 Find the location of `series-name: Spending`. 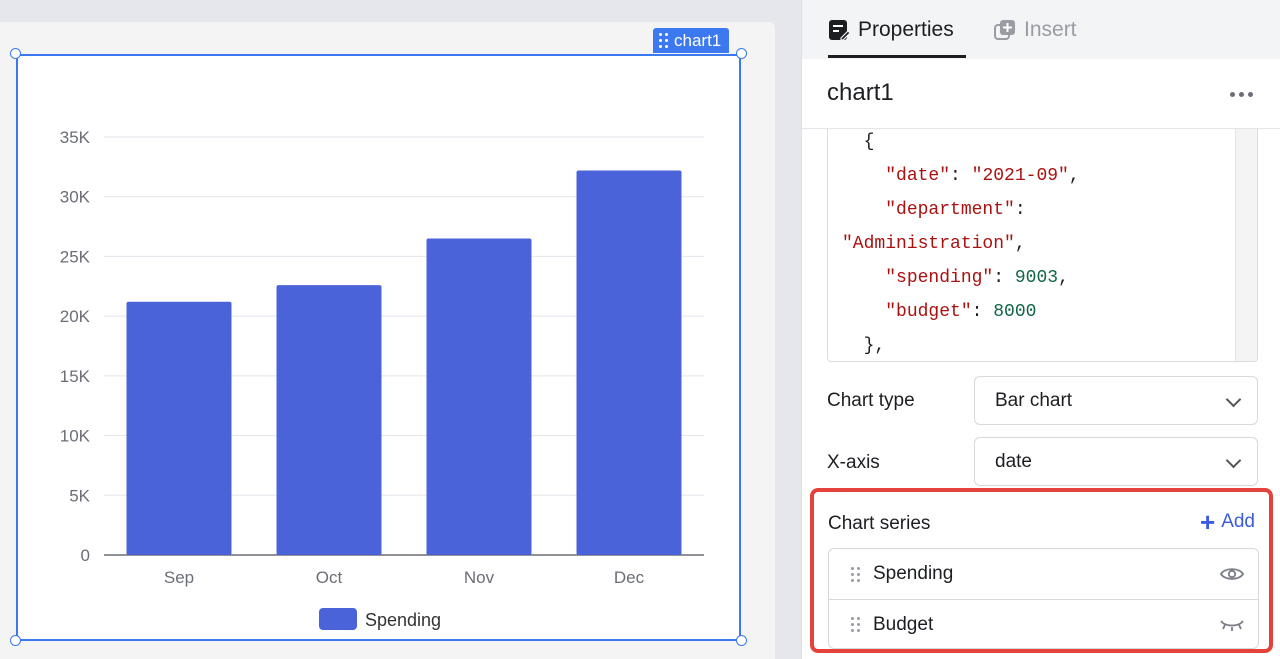

series-name: Spending is located at coordinates (913, 573).